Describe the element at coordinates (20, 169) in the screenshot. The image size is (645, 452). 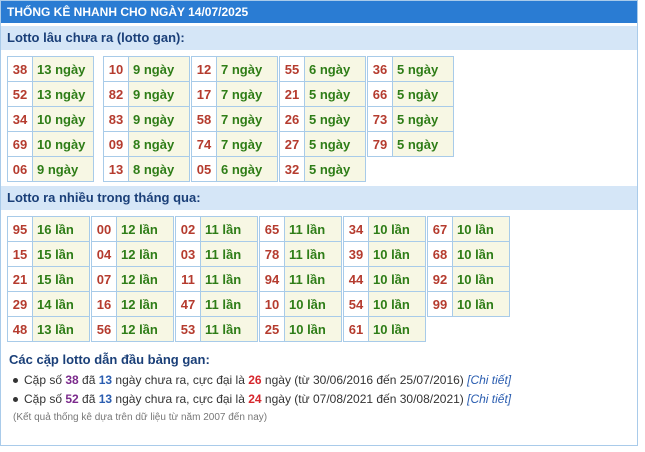
I see `gan-number: 06` at that location.